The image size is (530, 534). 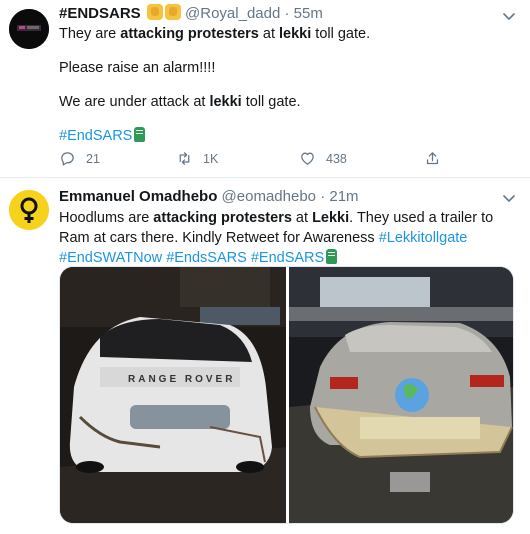 What do you see at coordinates (100, 13) in the screenshot?
I see `display-name: #ENDSARS` at bounding box center [100, 13].